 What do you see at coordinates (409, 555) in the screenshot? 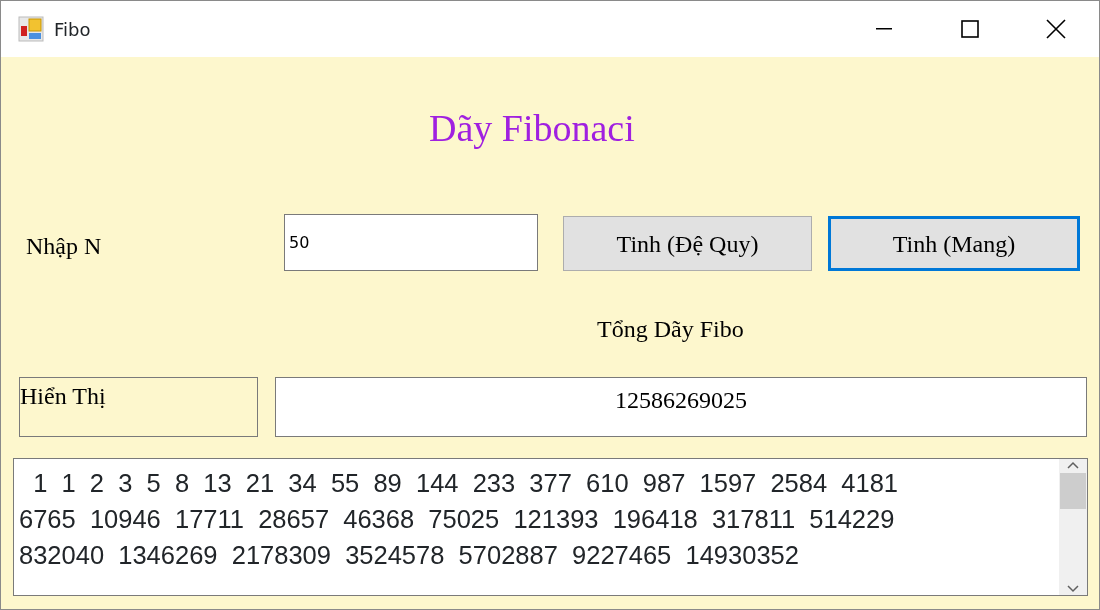
I see `output-line: 832040 1346269 2178309 3524578 5702887 9227465 14930352` at bounding box center [409, 555].